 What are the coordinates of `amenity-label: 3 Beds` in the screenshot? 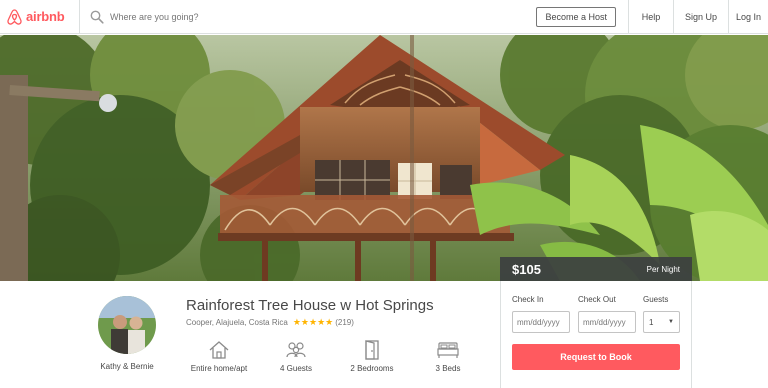 It's located at (448, 368).